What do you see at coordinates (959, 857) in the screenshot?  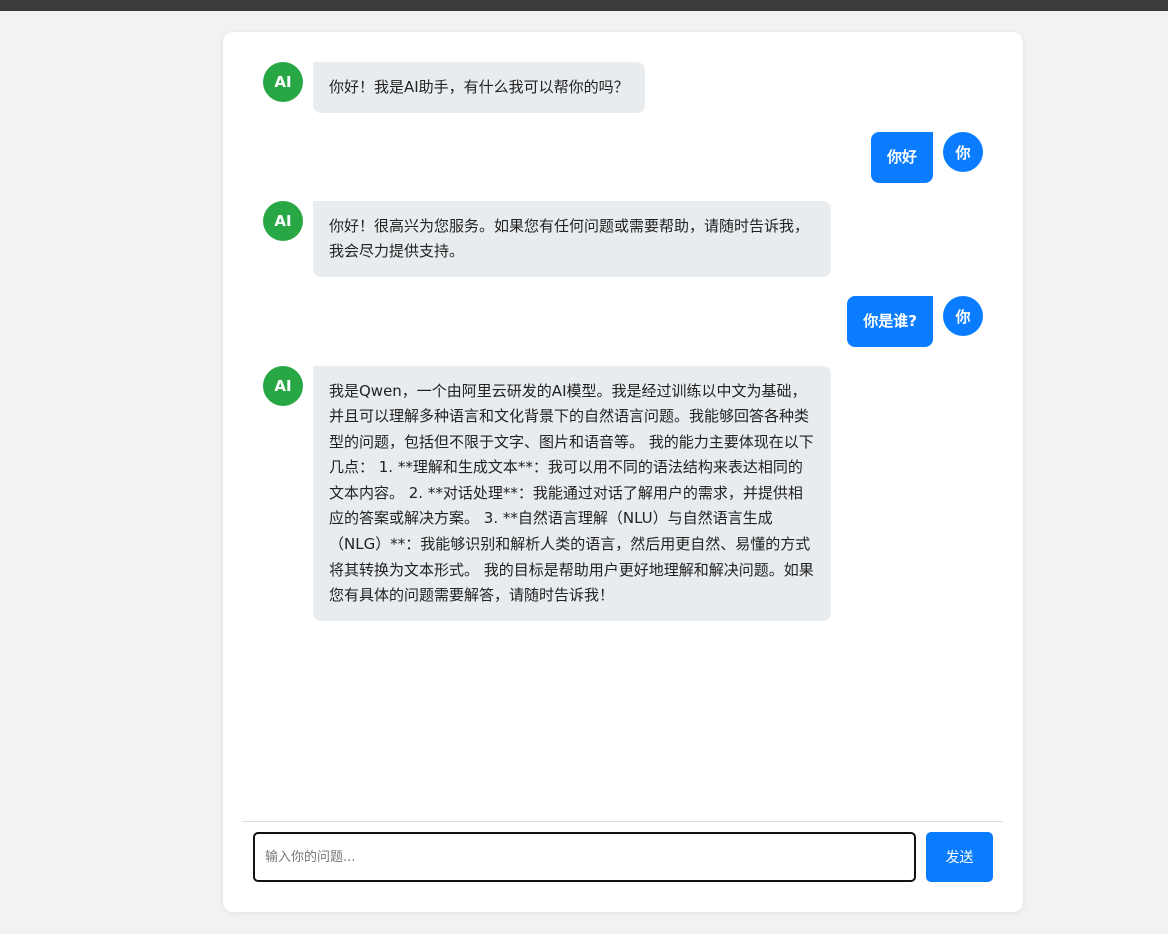 I see `send-button: 发送` at bounding box center [959, 857].